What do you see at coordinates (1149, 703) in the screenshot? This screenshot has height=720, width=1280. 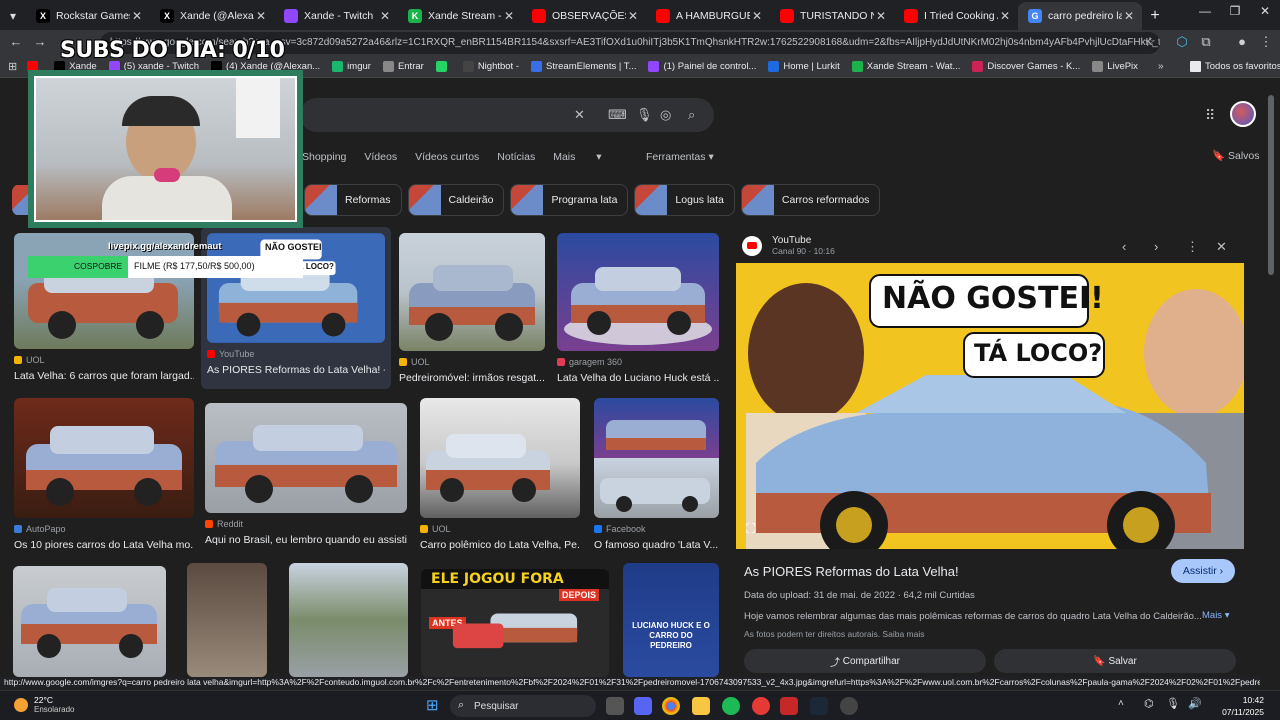 I see `network-icon: ⌬` at bounding box center [1149, 703].